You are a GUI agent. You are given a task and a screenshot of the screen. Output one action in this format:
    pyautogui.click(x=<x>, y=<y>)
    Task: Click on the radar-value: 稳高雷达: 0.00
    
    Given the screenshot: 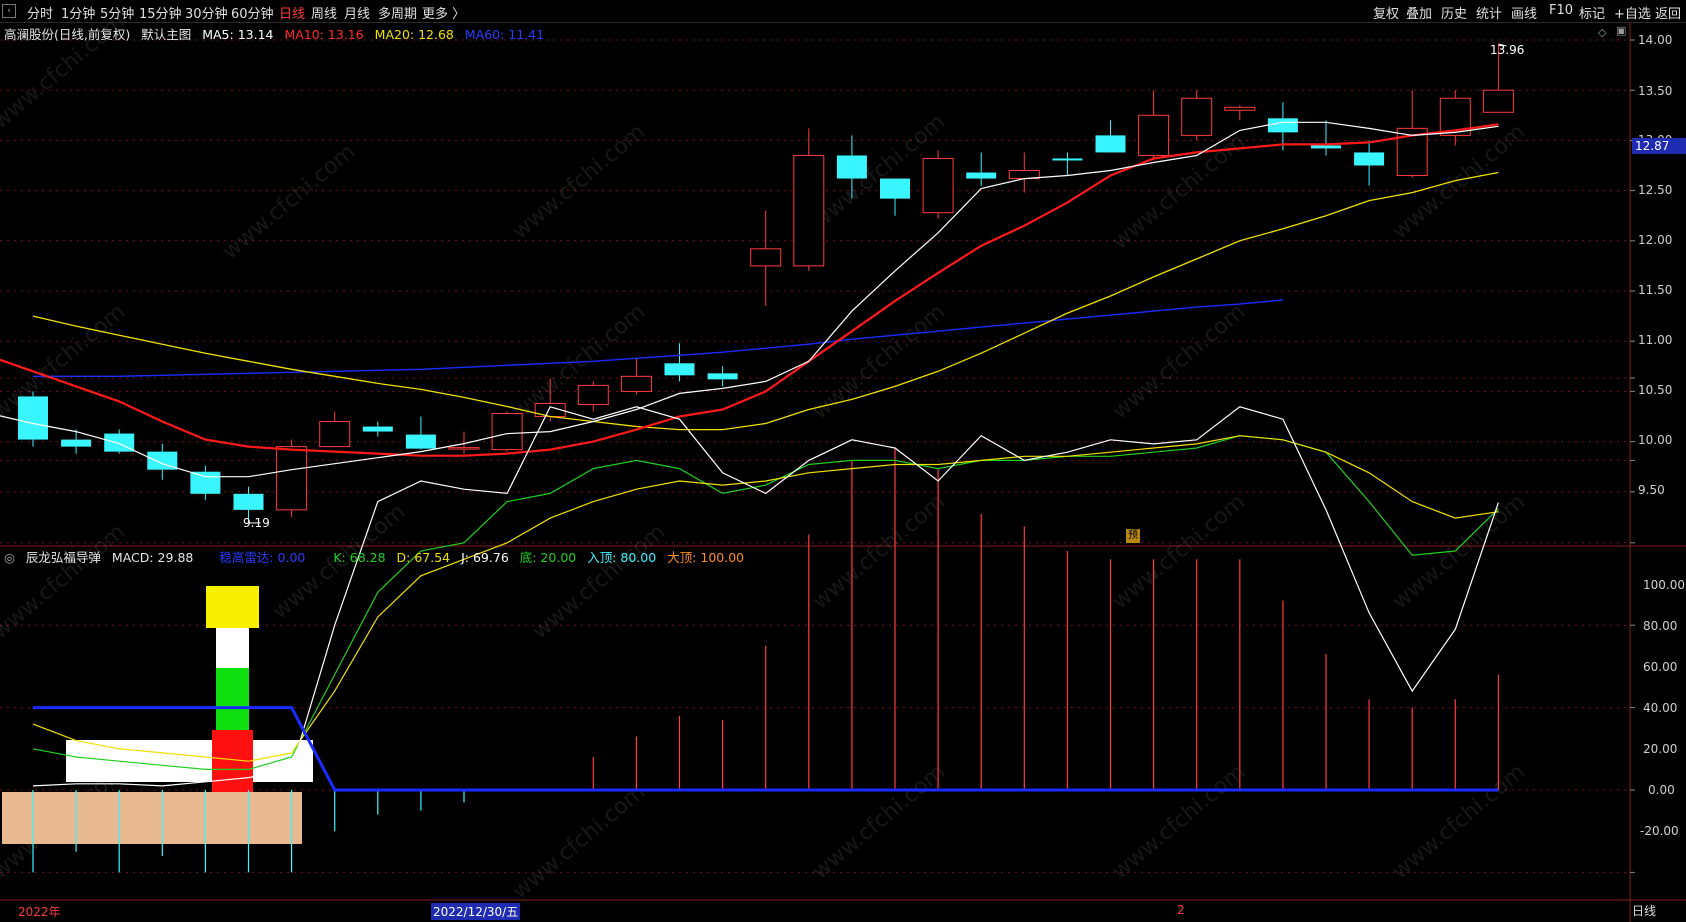 What is the action you would take?
    pyautogui.click(x=262, y=557)
    